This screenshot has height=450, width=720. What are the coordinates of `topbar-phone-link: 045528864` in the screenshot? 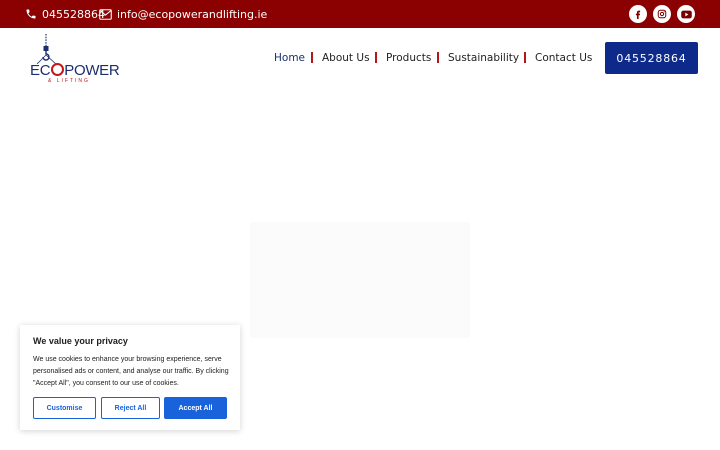 It's located at (65, 14).